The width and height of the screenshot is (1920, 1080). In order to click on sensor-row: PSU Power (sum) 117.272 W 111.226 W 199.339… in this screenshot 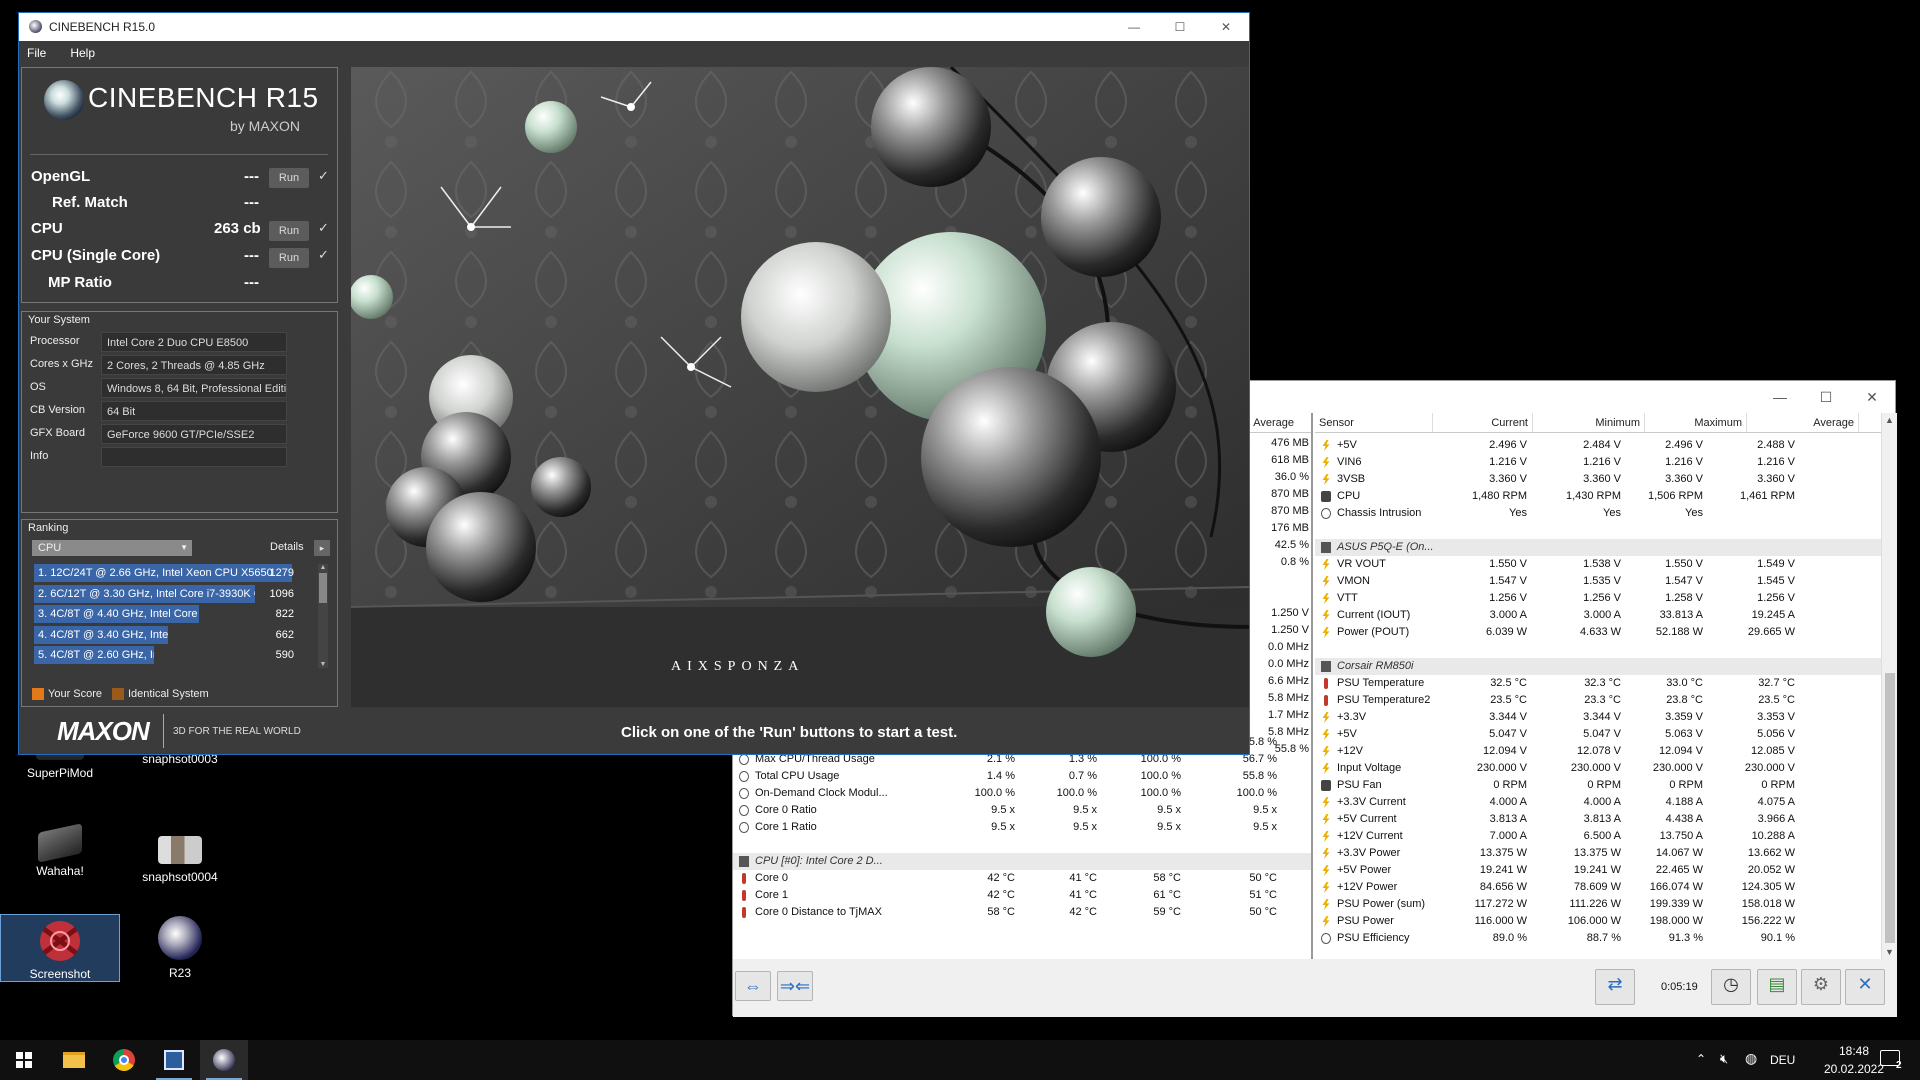, I will do `click(1598, 904)`.